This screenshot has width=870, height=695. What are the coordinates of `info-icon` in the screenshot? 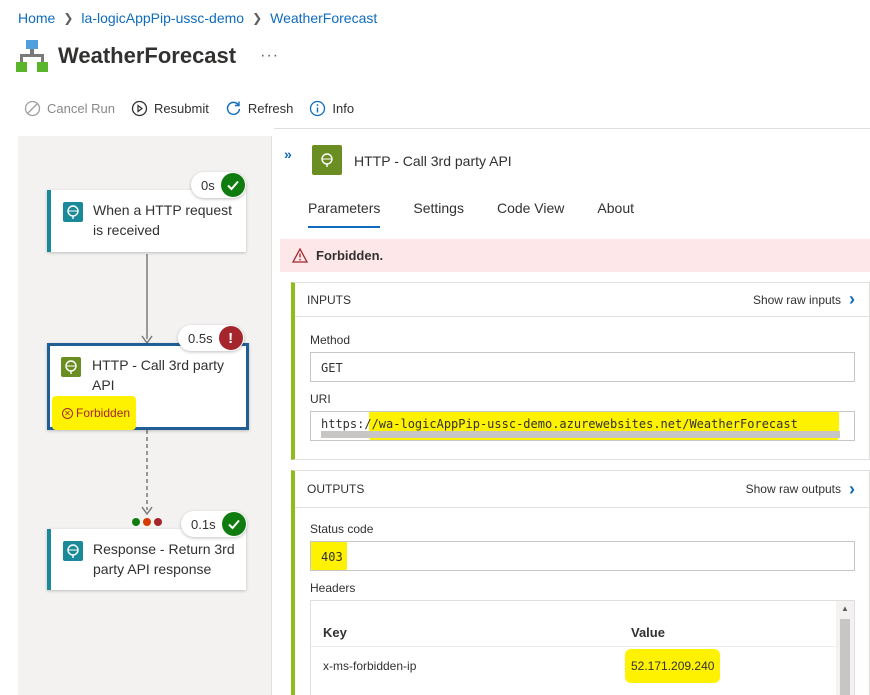 It's located at (318, 108).